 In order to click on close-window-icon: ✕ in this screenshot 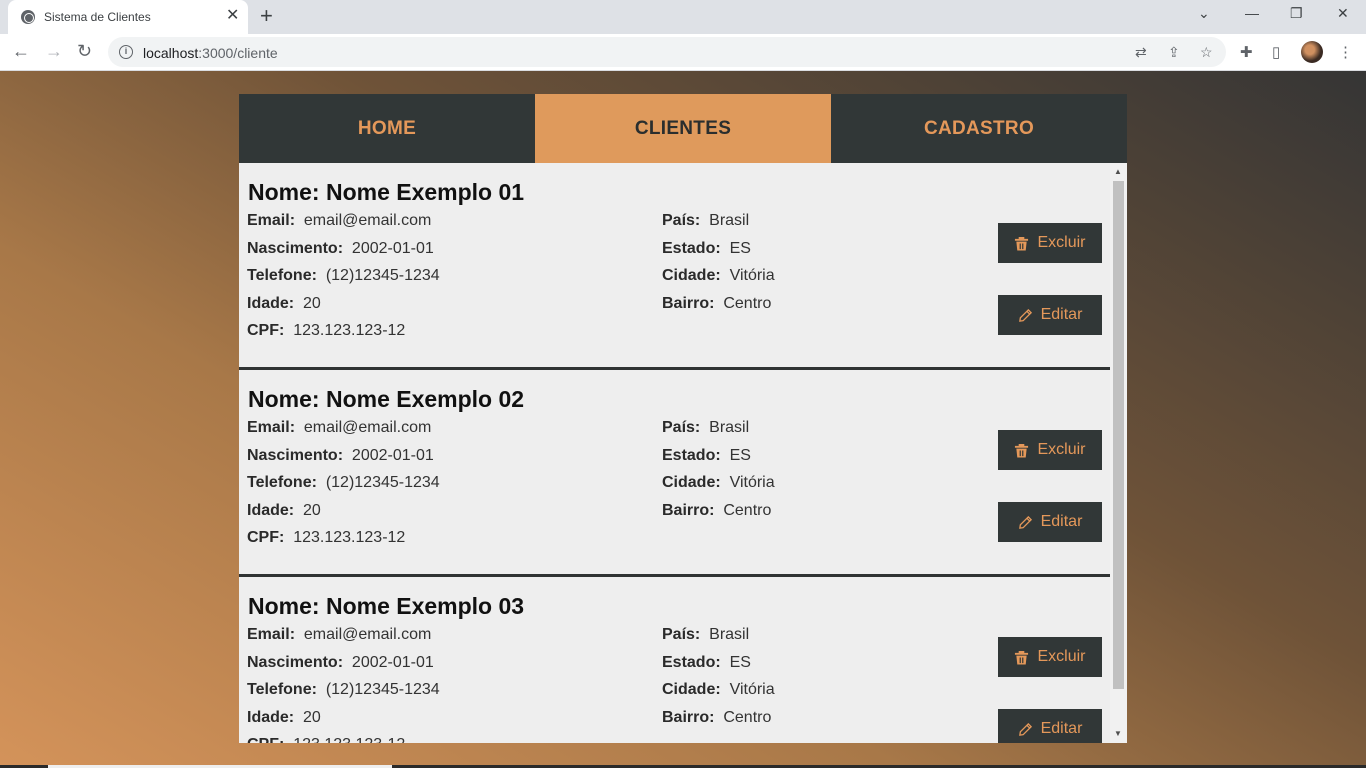, I will do `click(1343, 13)`.